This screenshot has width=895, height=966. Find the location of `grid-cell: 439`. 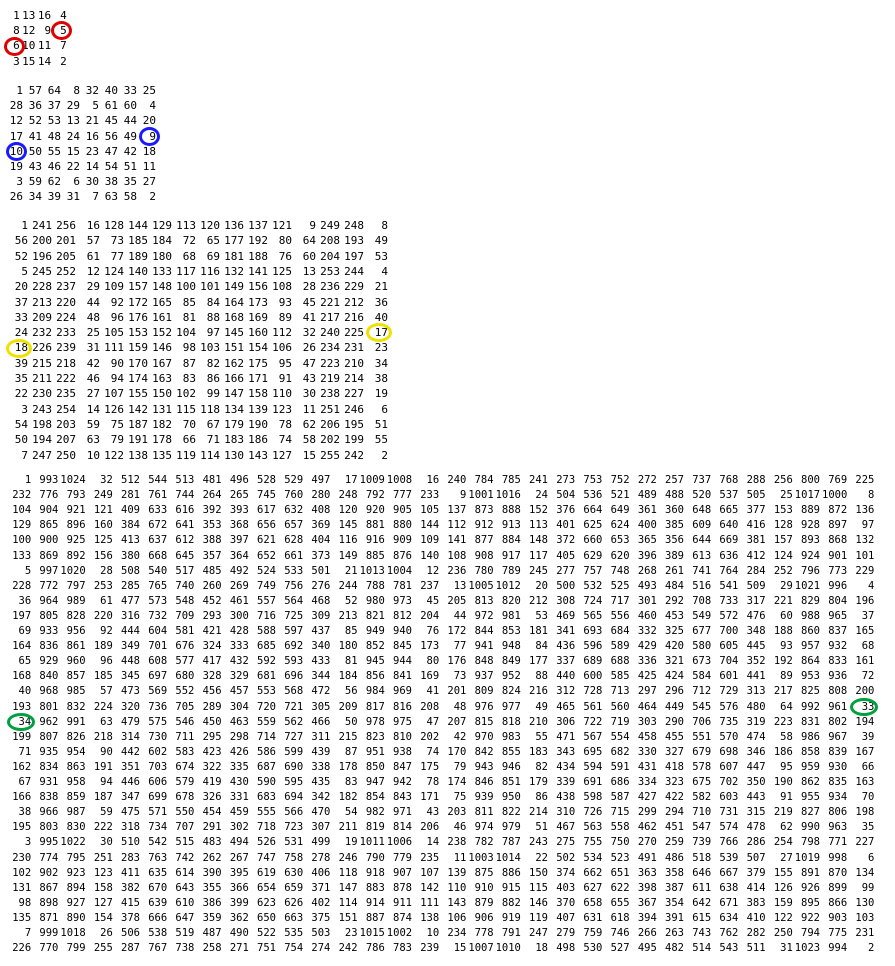

grid-cell: 439 is located at coordinates (321, 751).